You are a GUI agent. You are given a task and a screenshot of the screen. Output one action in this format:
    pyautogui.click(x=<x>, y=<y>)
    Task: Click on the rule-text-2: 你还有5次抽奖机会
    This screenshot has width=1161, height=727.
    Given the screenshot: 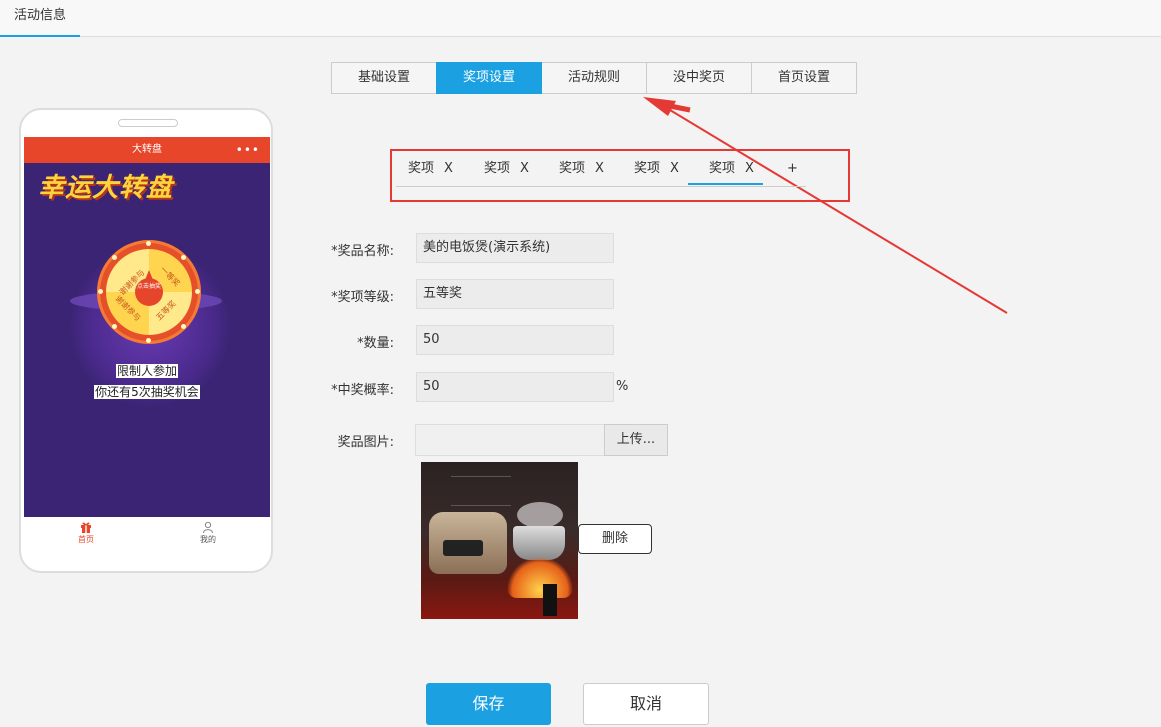 What is the action you would take?
    pyautogui.click(x=147, y=392)
    